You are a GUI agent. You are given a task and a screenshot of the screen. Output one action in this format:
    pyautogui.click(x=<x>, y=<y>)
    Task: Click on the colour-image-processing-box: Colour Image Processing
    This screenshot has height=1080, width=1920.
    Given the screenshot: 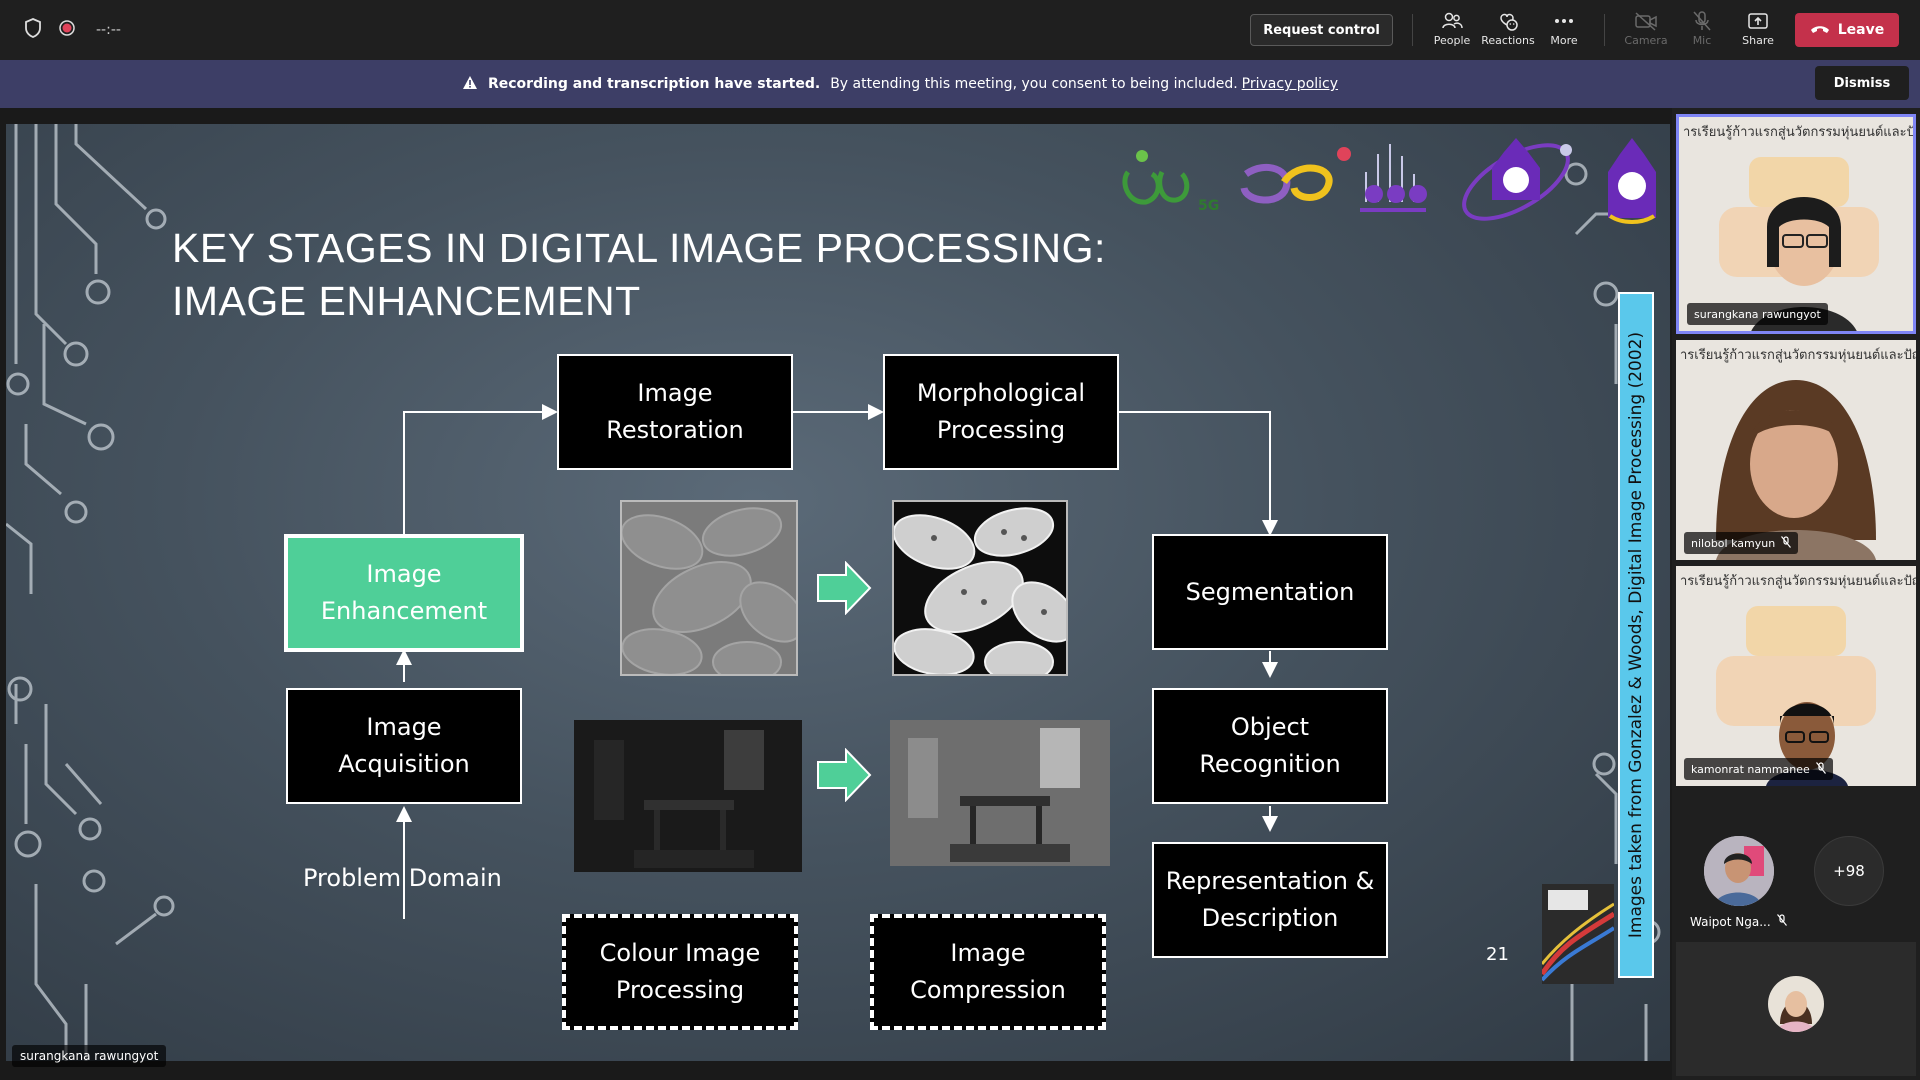 What is the action you would take?
    pyautogui.click(x=680, y=972)
    